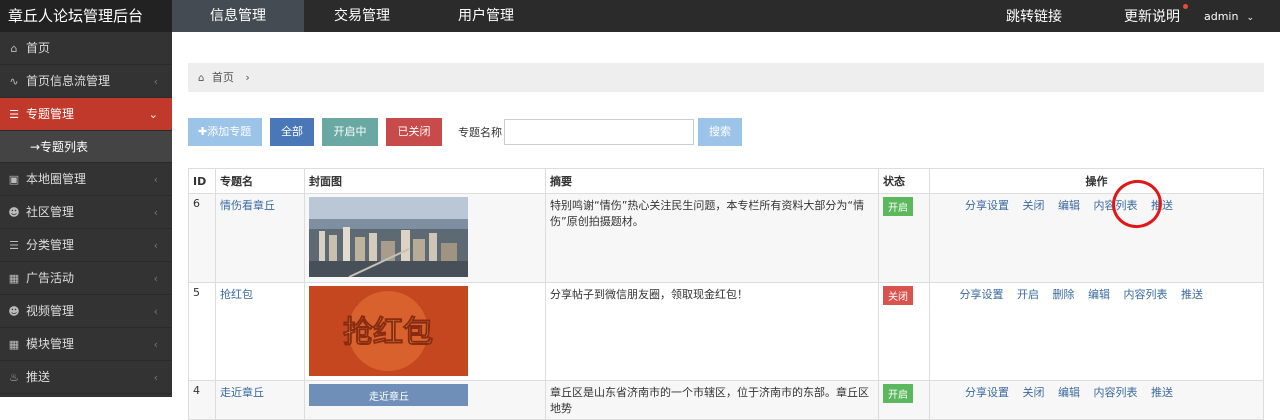 The image size is (1280, 420). What do you see at coordinates (486, 16) in the screenshot?
I see `tab-user-management: 用户管理` at bounding box center [486, 16].